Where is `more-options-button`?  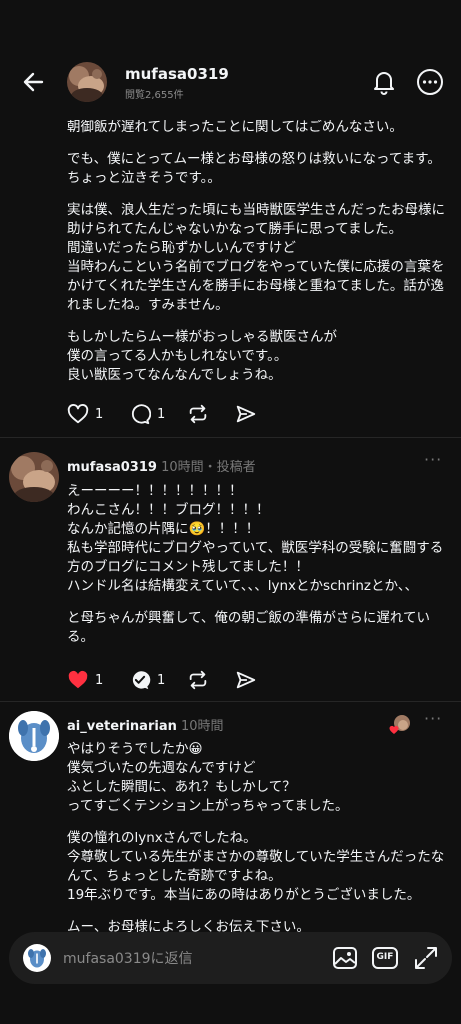 more-options-button is located at coordinates (430, 82).